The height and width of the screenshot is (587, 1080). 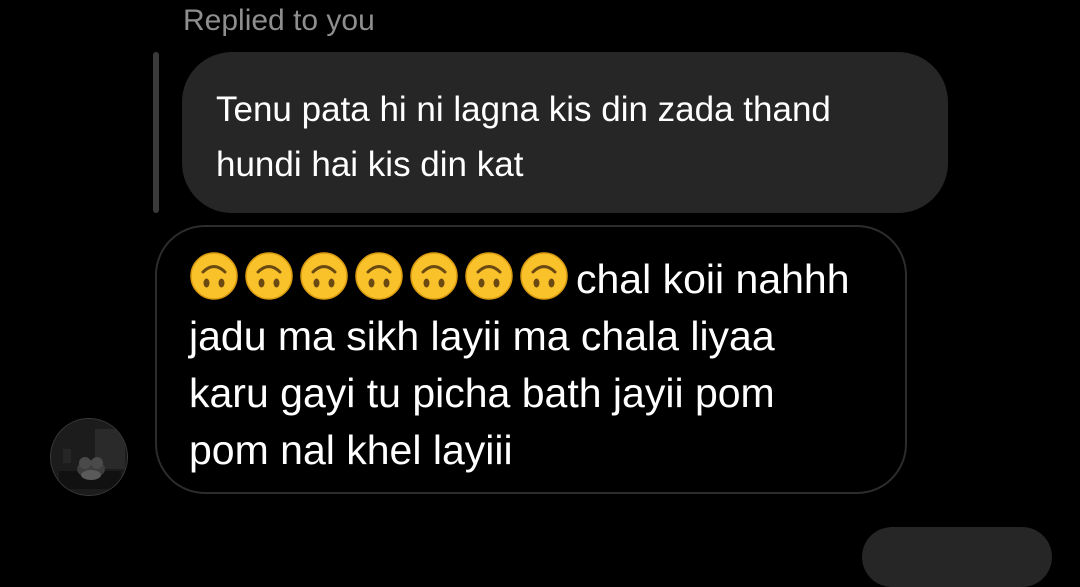 I want to click on message-line: karu gayi tu picha bath jayii pom, so click(x=482, y=393).